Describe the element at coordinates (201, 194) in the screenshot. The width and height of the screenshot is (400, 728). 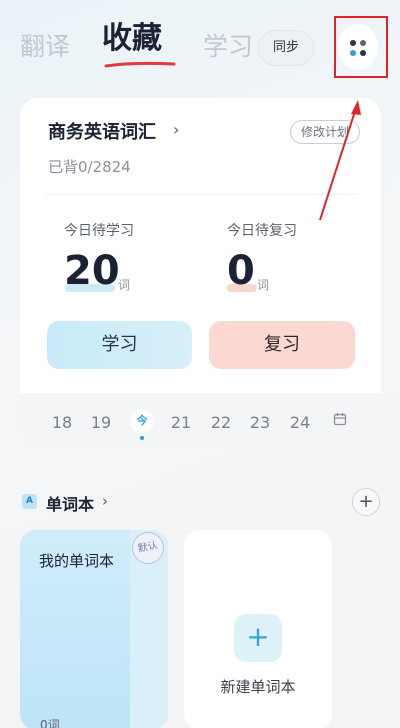
I see `divider` at that location.